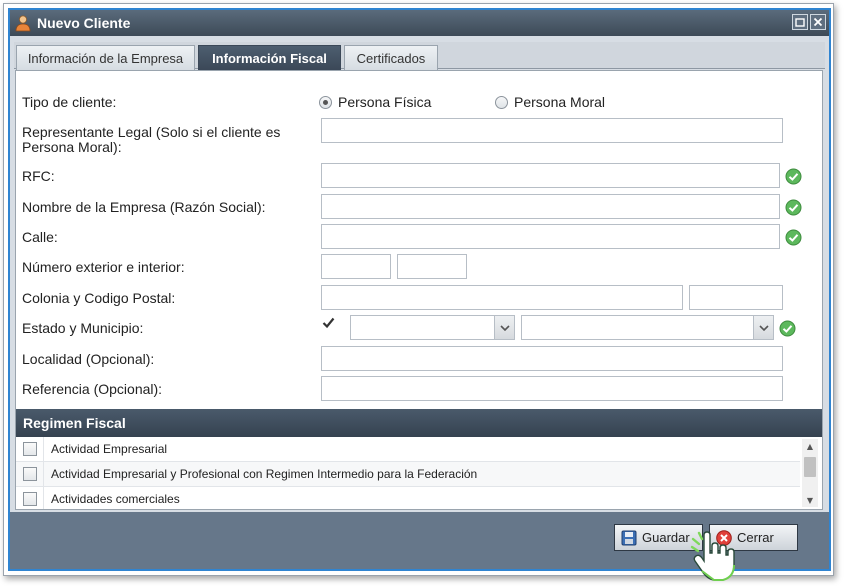 The height and width of the screenshot is (586, 845). Describe the element at coordinates (666, 537) in the screenshot. I see `guardar-label: Guardar` at that location.